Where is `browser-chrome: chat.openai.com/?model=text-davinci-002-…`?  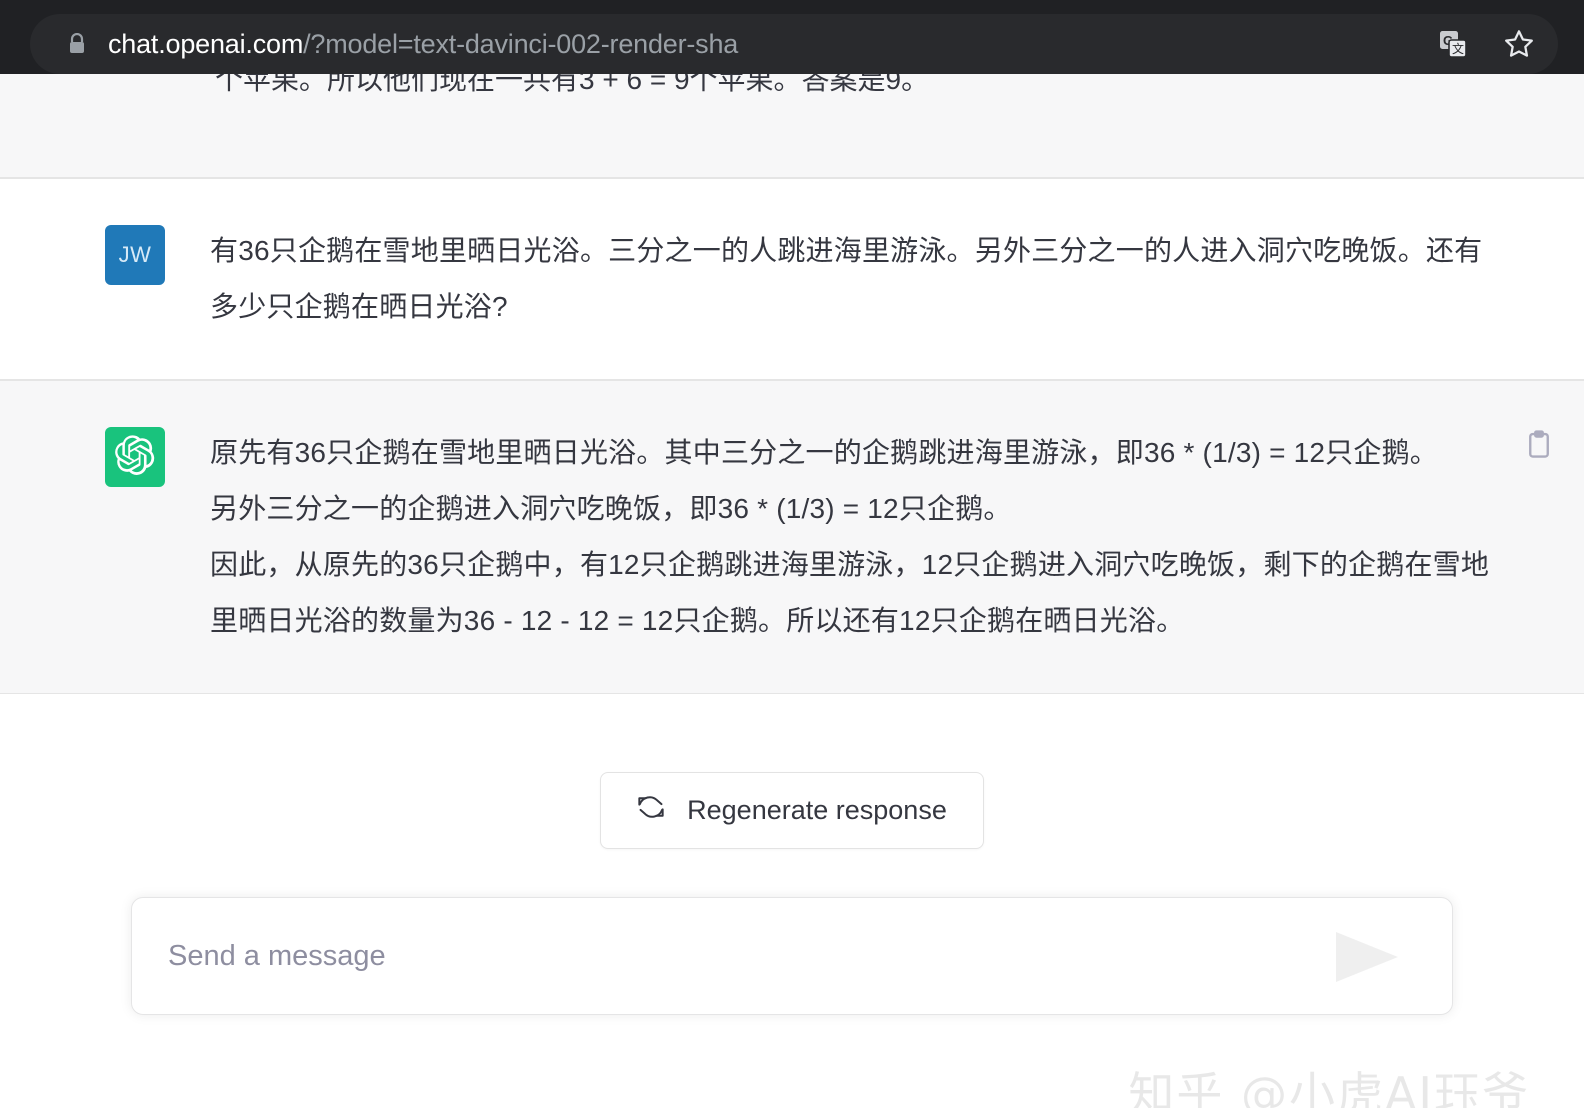 browser-chrome: chat.openai.com/?model=text-davinci-002-… is located at coordinates (792, 37).